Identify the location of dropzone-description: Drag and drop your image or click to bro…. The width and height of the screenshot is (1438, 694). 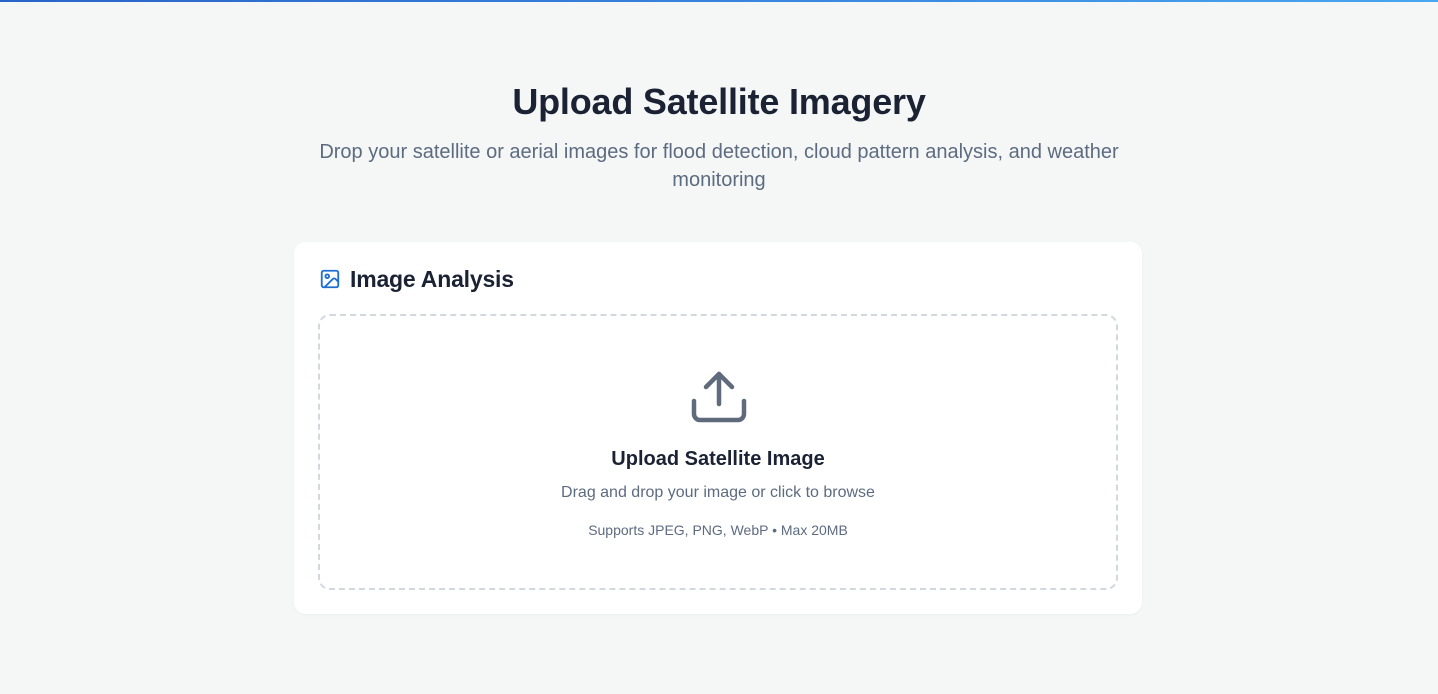
(718, 492).